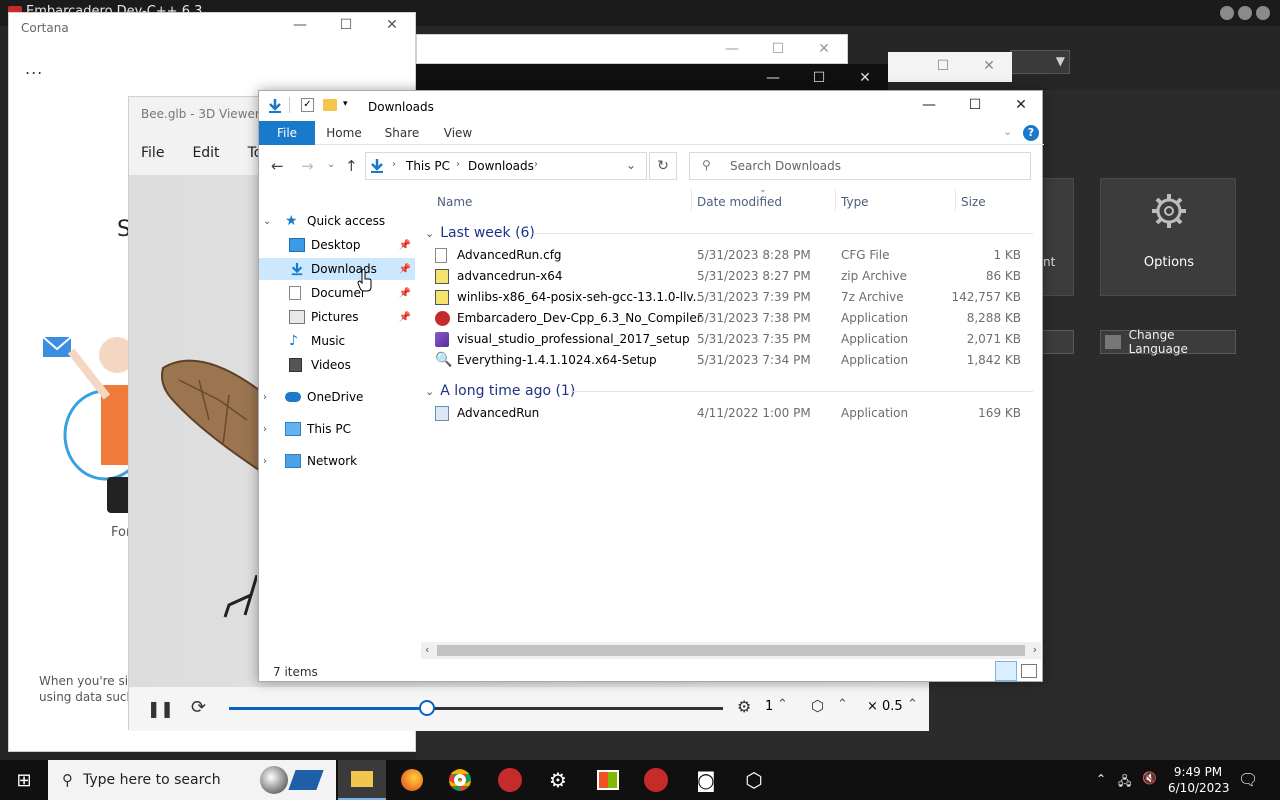 The width and height of the screenshot is (1280, 800). What do you see at coordinates (412, 780) in the screenshot?
I see `firefox-taskbar-icon` at bounding box center [412, 780].